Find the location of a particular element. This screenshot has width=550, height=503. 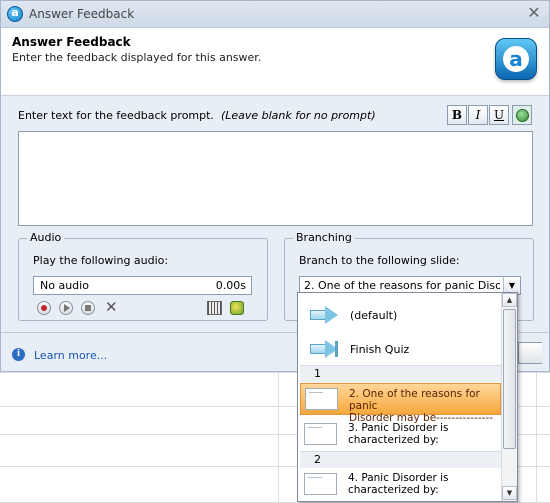

scrollbar-thumb is located at coordinates (509, 379).